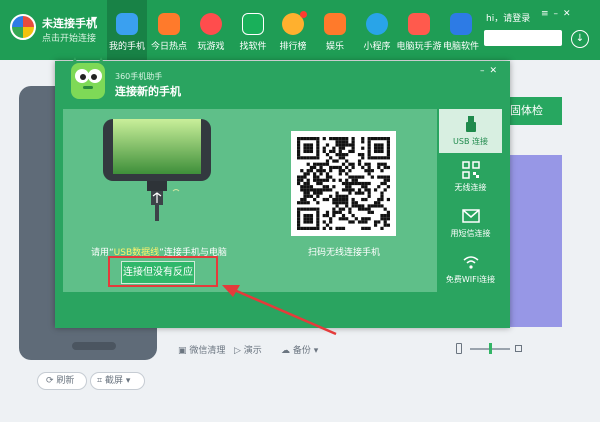 This screenshot has width=600, height=422. Describe the element at coordinates (470, 177) in the screenshot. I see `tab-wireless: 无线连接` at that location.